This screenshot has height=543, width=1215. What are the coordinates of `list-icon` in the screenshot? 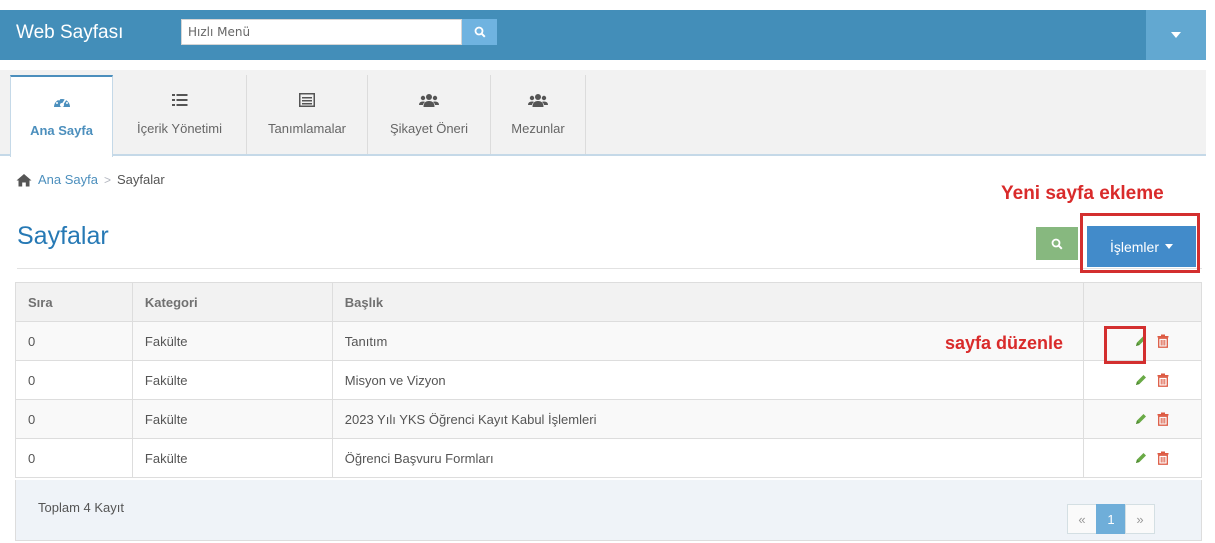 It's located at (179, 100).